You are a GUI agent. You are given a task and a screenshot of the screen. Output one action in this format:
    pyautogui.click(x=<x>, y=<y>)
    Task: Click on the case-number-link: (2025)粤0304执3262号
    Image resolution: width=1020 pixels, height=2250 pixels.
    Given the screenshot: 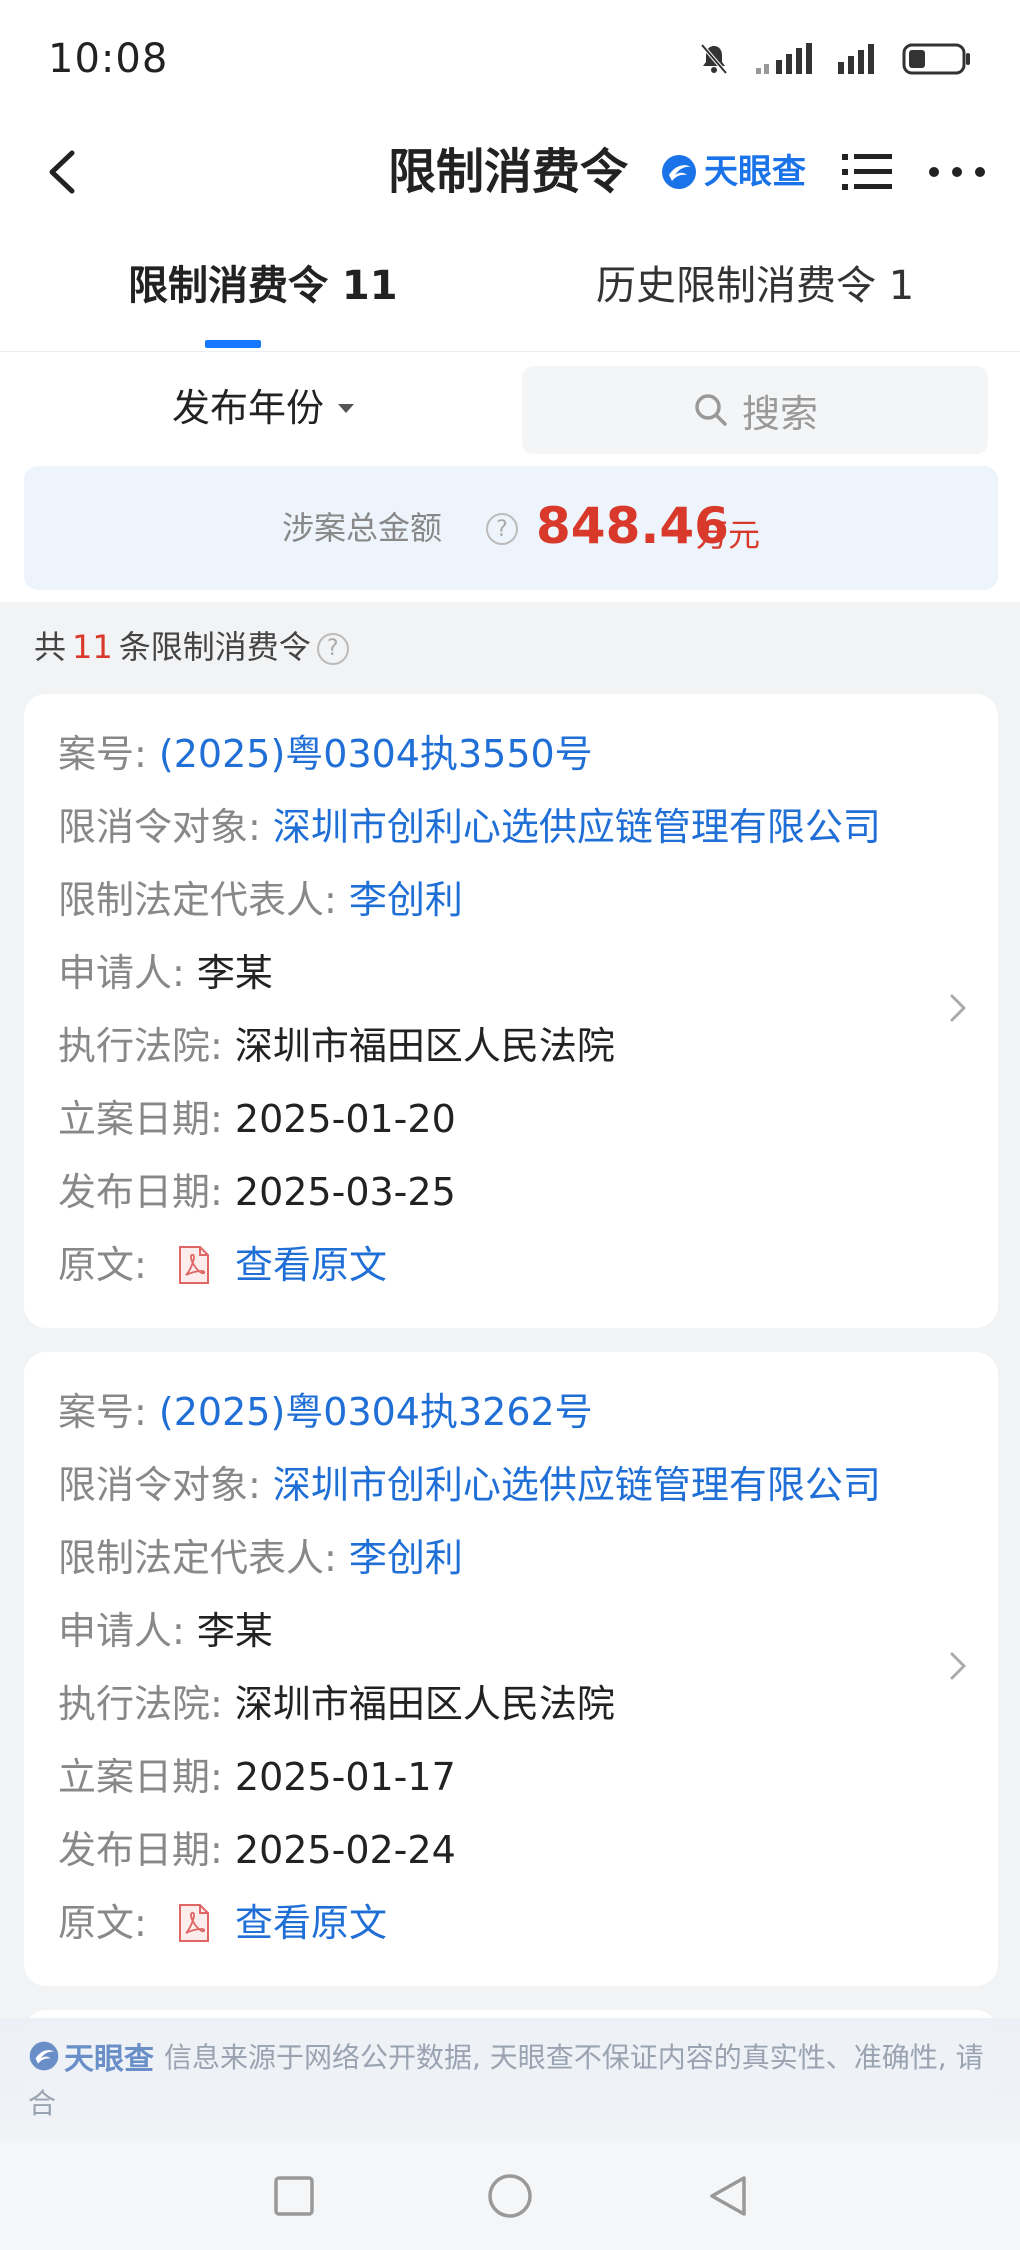 What is the action you would take?
    pyautogui.click(x=376, y=1412)
    